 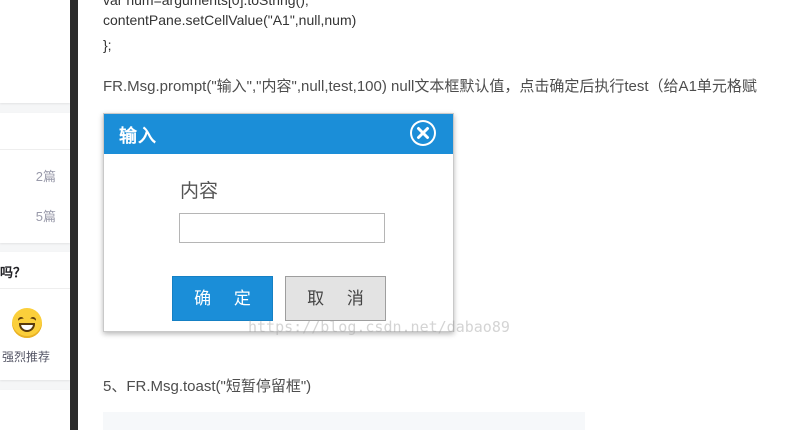 What do you see at coordinates (207, 386) in the screenshot?
I see `section-heading: 5、FR.Msg.toast("短暂停留框")` at bounding box center [207, 386].